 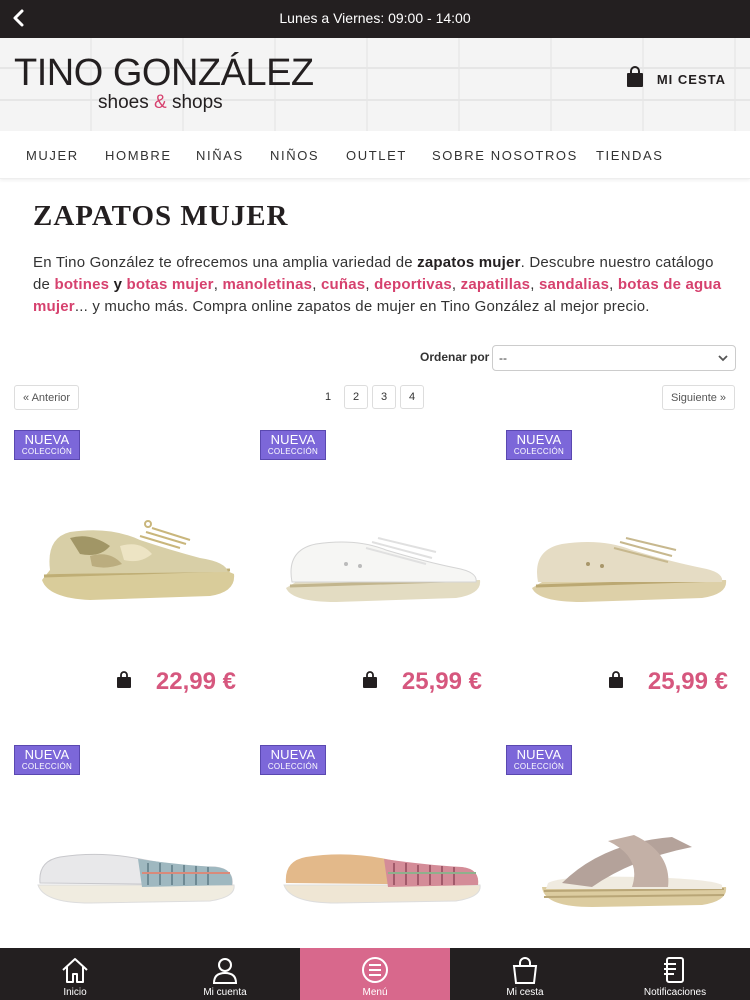 What do you see at coordinates (375, 970) in the screenshot?
I see `menu-icon` at bounding box center [375, 970].